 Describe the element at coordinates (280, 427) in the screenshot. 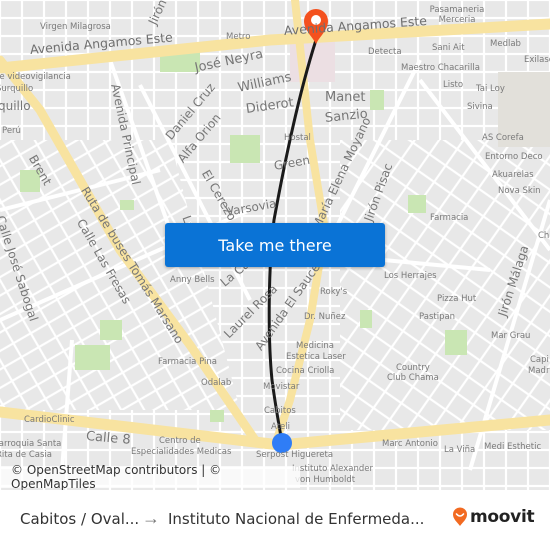

I see `poi-label: Ateli` at that location.